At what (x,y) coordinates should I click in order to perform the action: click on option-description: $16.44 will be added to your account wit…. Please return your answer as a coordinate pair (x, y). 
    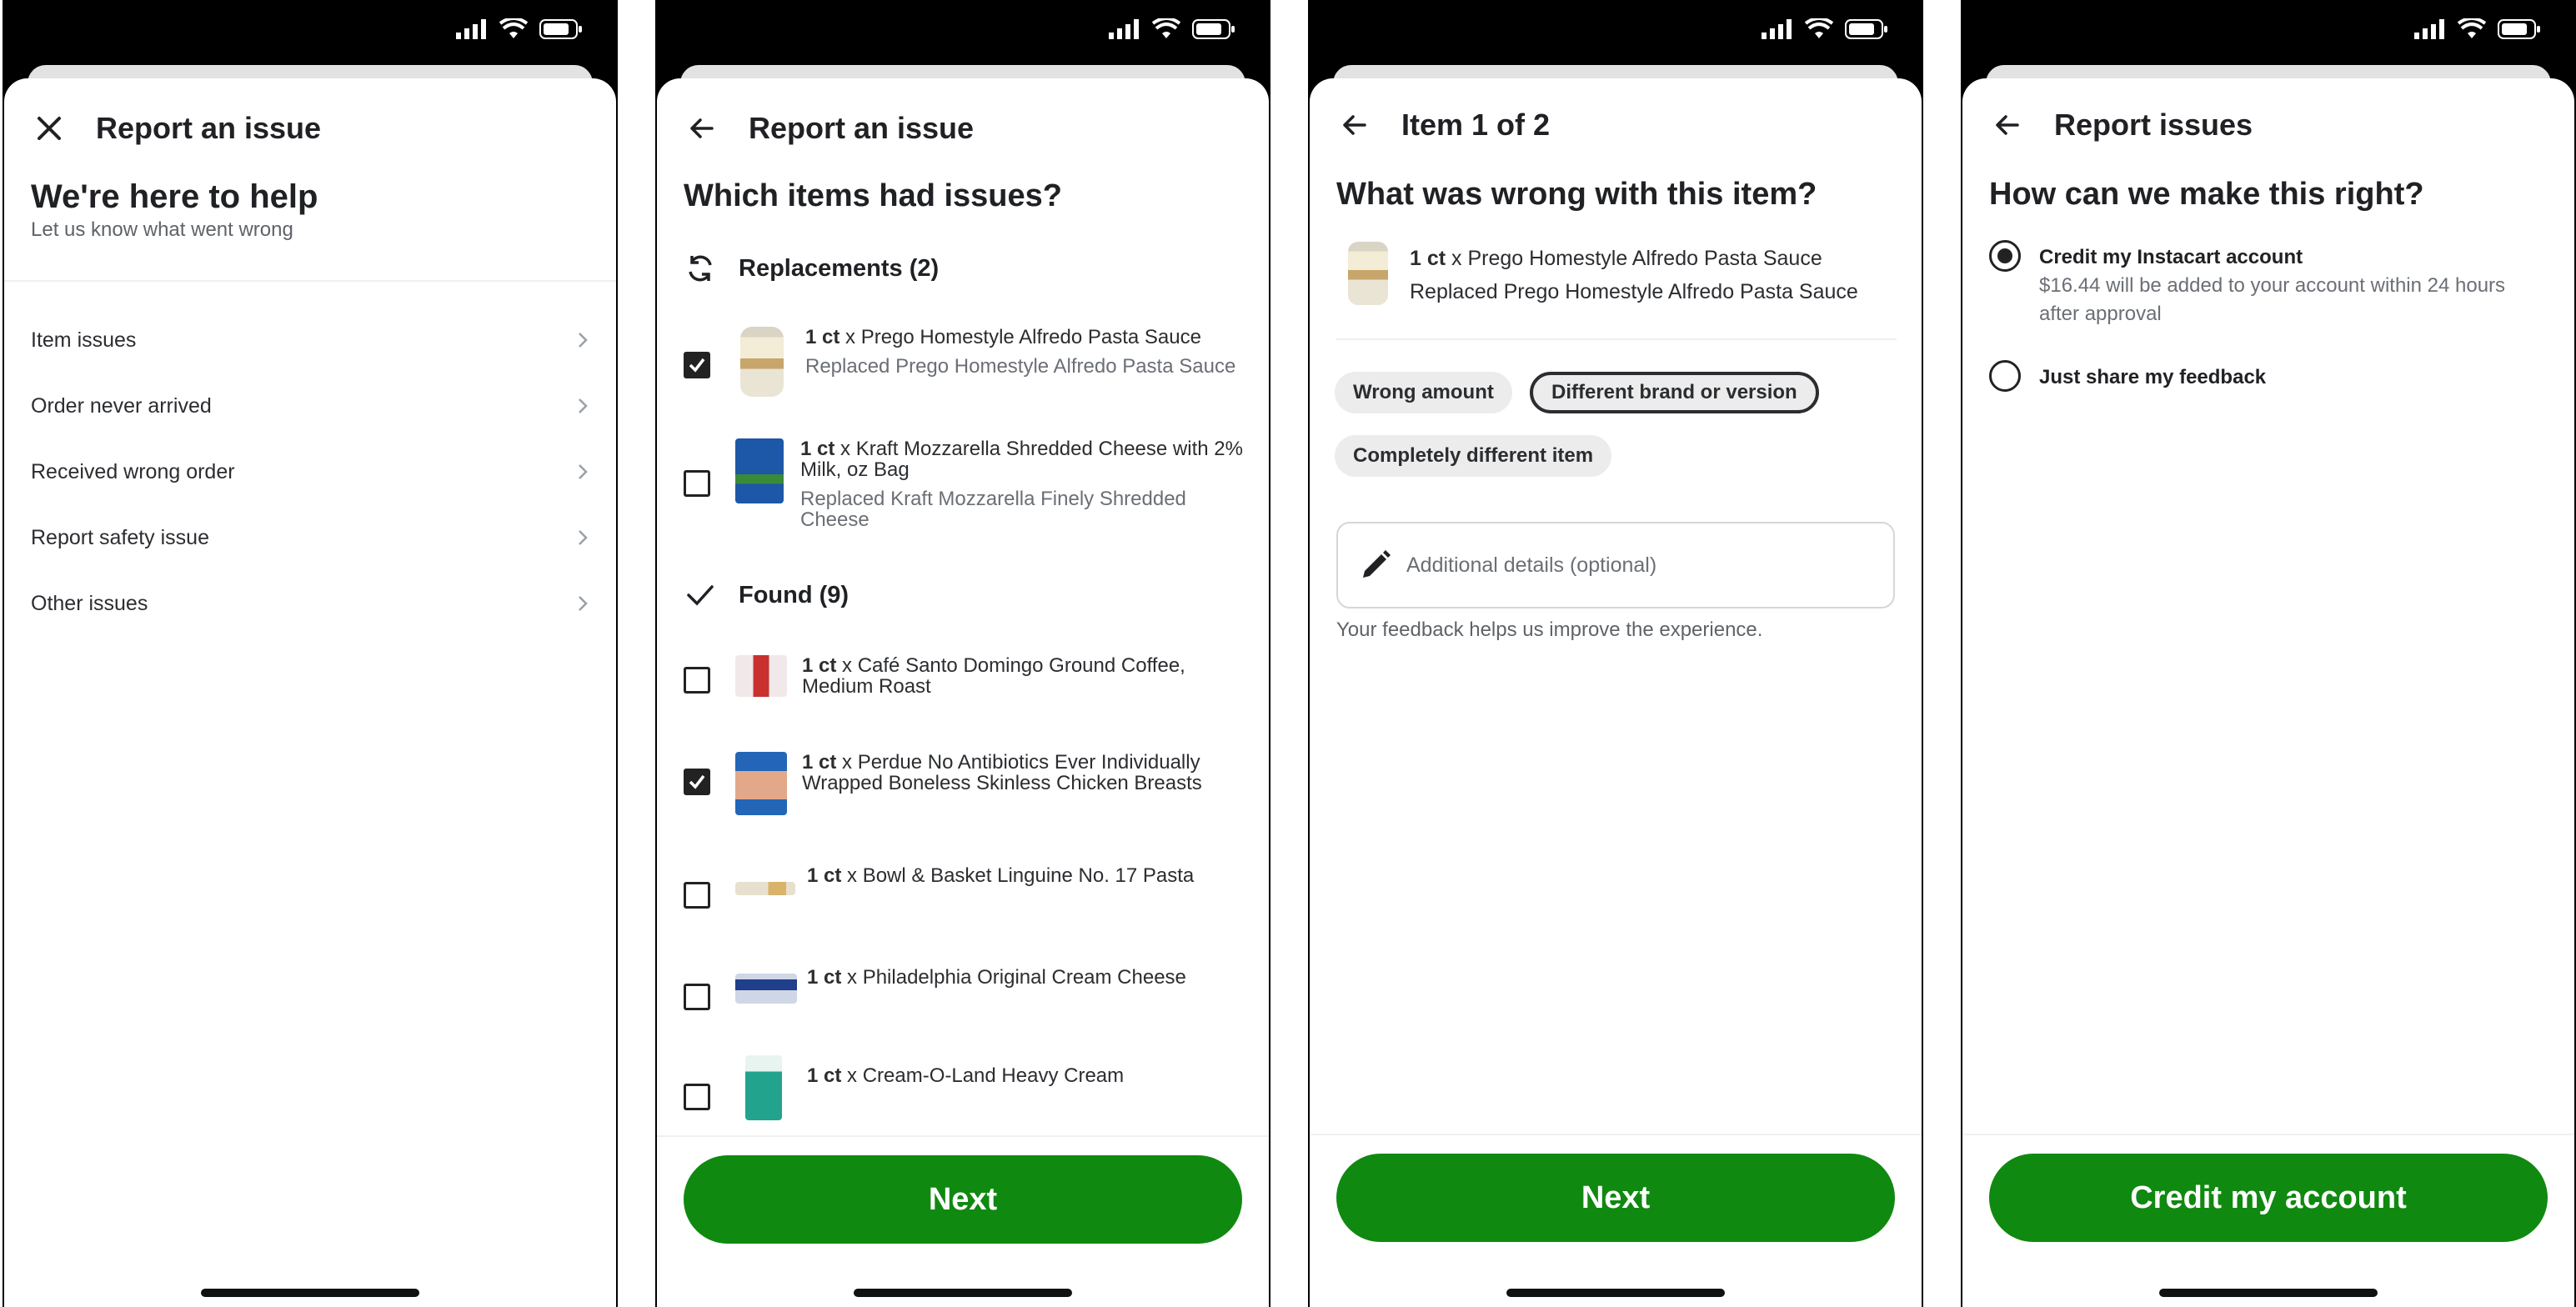
    Looking at the image, I should click on (2272, 300).